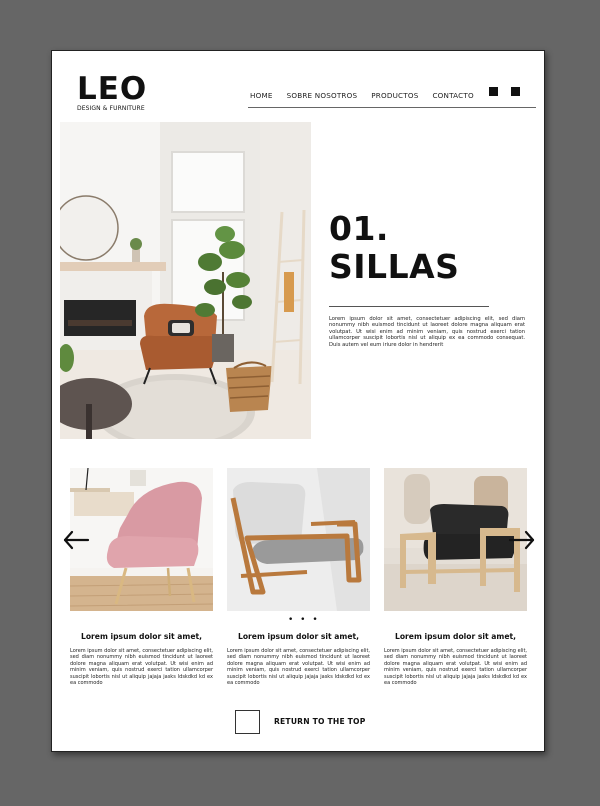 The height and width of the screenshot is (806, 600). Describe the element at coordinates (522, 540) in the screenshot. I see `arrow-right-icon` at that location.